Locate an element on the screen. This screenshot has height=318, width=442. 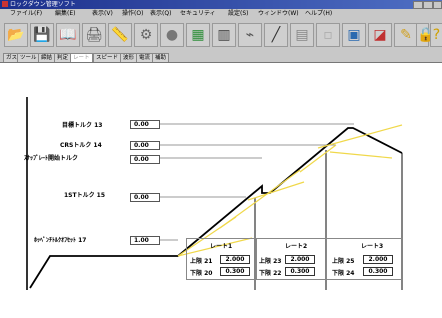
ruler-icon: 📏 is located at coordinates (120, 35).